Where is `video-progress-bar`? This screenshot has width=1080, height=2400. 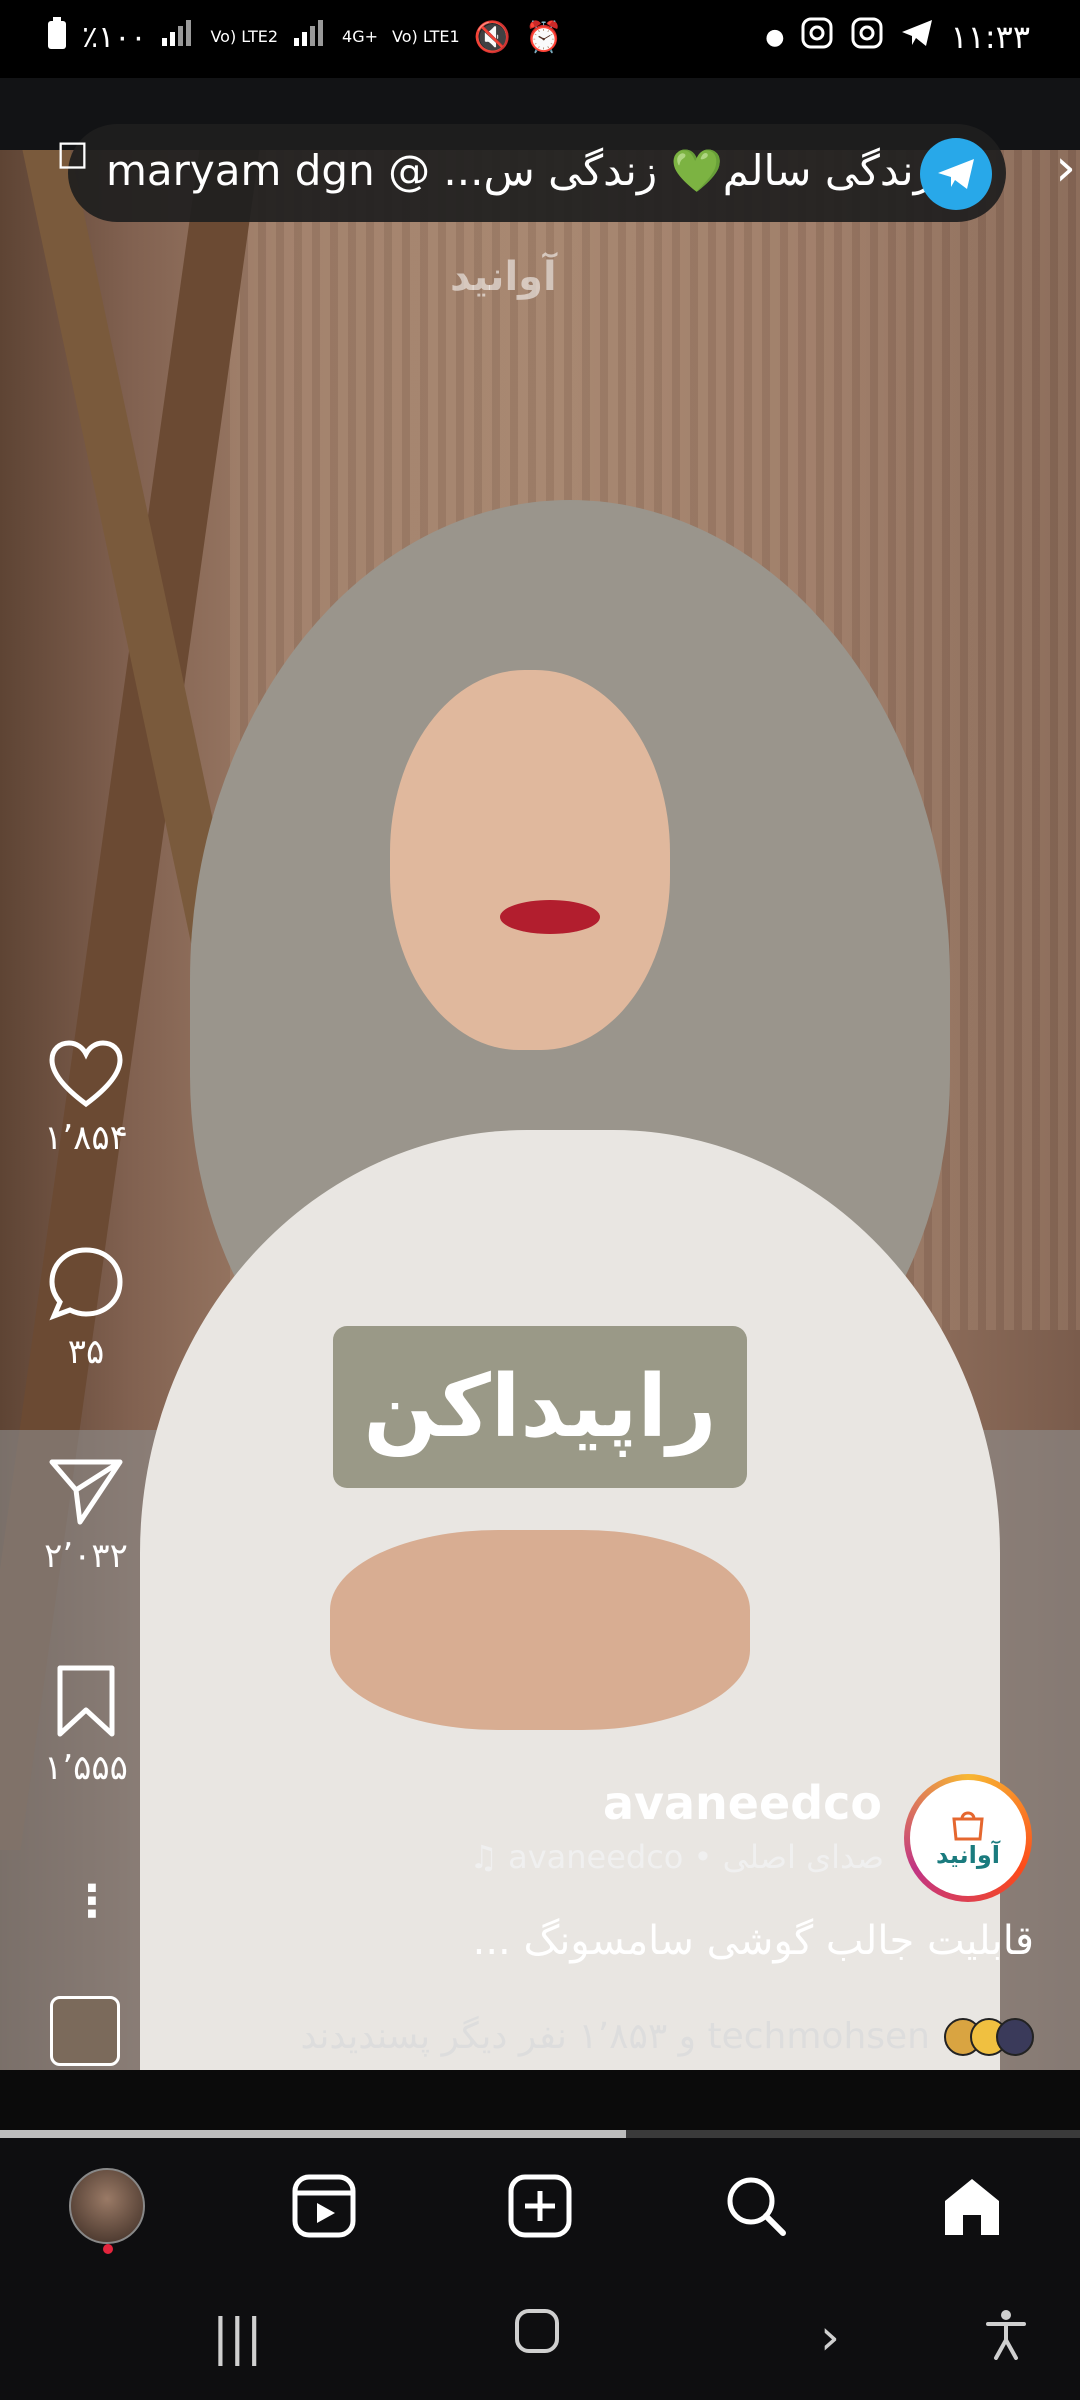 video-progress-bar is located at coordinates (540, 2134).